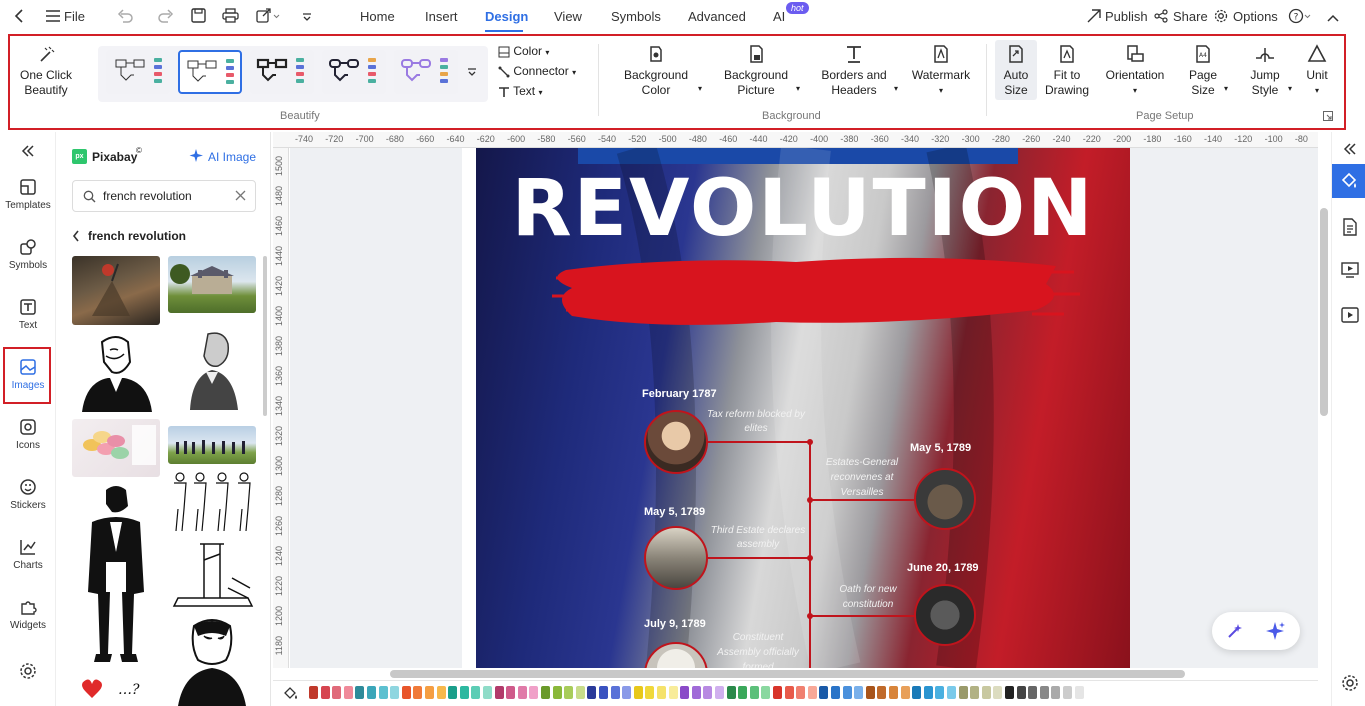 This screenshot has width=1365, height=706. What do you see at coordinates (46, 71) in the screenshot?
I see `one-click-beautify-button: One Click Beautify` at bounding box center [46, 71].